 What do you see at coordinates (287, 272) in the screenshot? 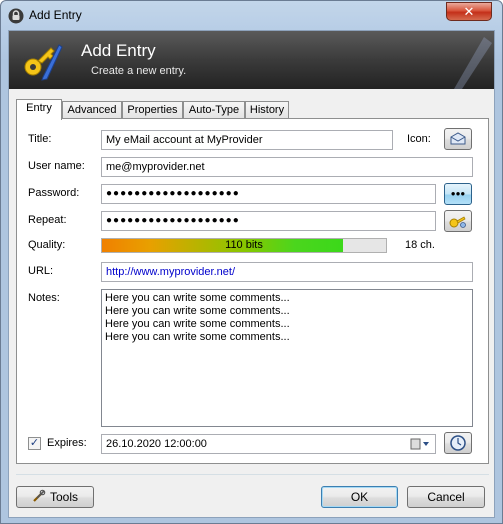
I see `url-input: http://www.myprovider.net/` at bounding box center [287, 272].